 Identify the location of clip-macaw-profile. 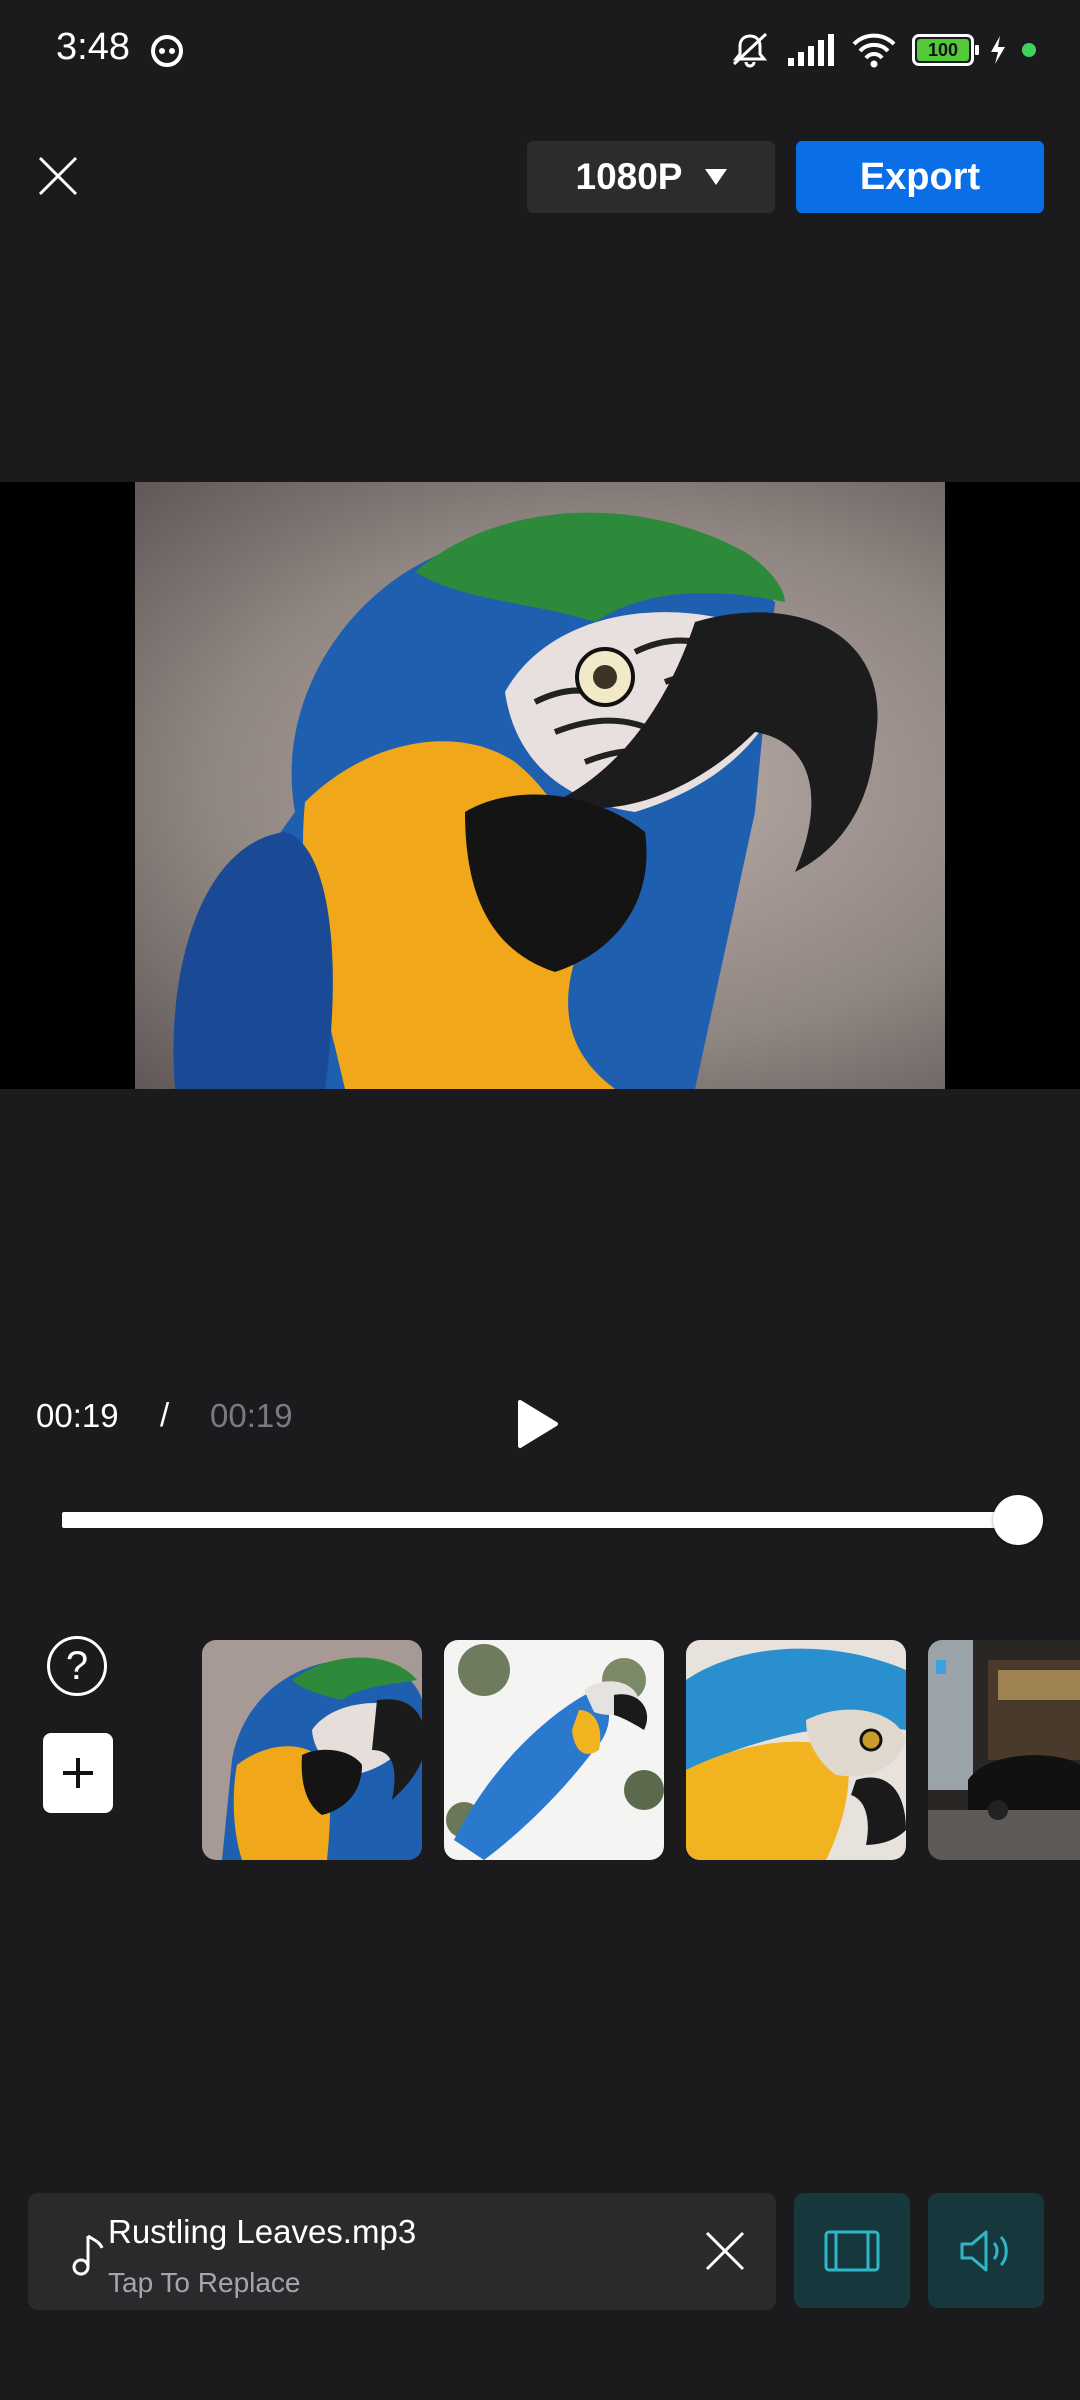
(796, 1750).